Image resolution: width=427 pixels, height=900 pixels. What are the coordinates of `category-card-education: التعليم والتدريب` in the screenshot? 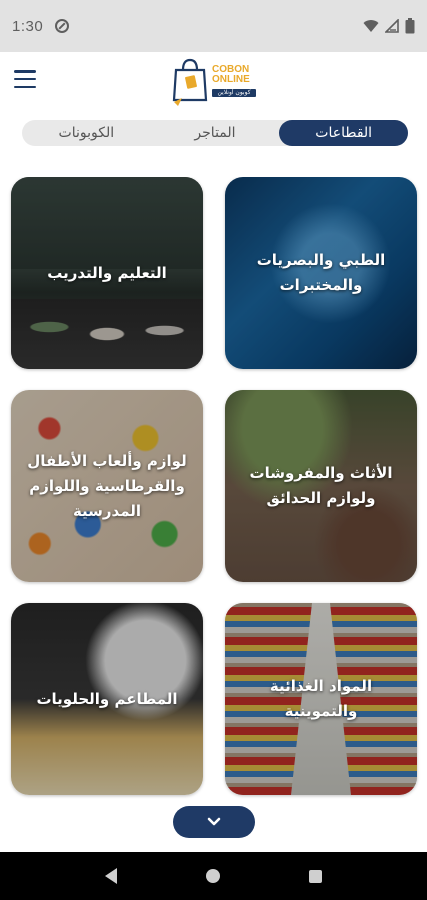 It's located at (107, 273).